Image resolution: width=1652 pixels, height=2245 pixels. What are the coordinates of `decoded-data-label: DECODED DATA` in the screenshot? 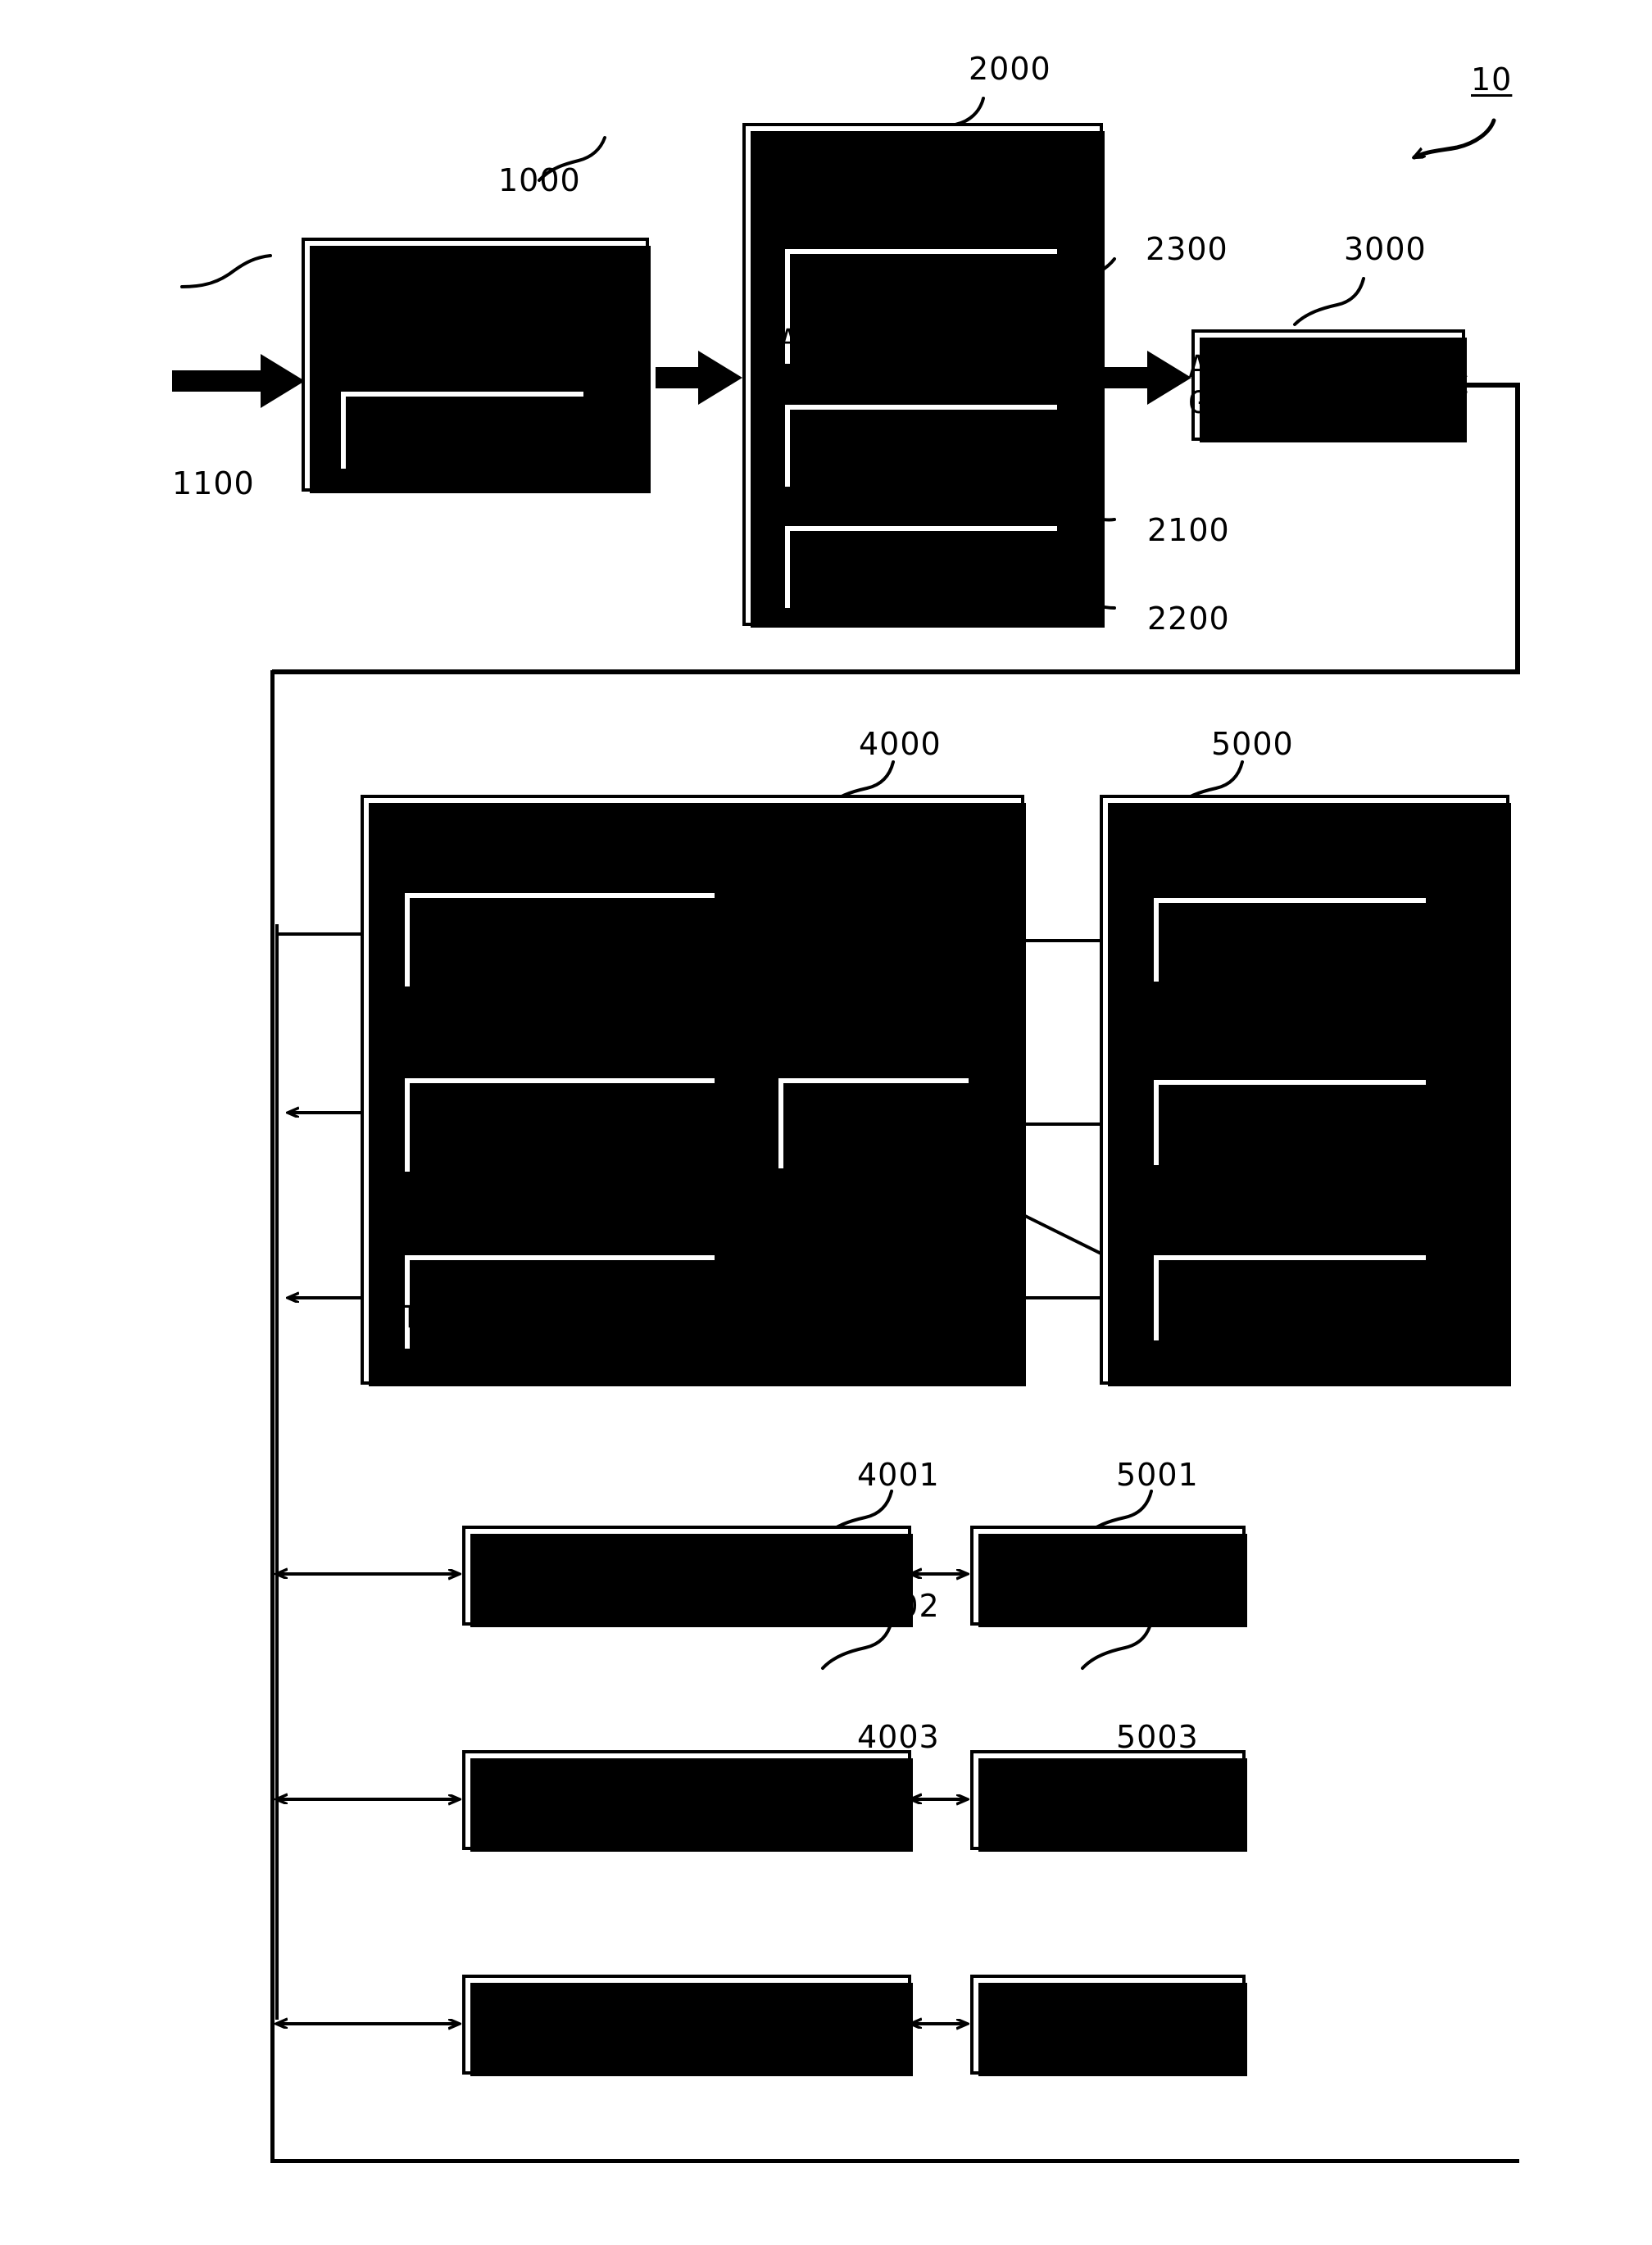 It's located at (1290, 1298).